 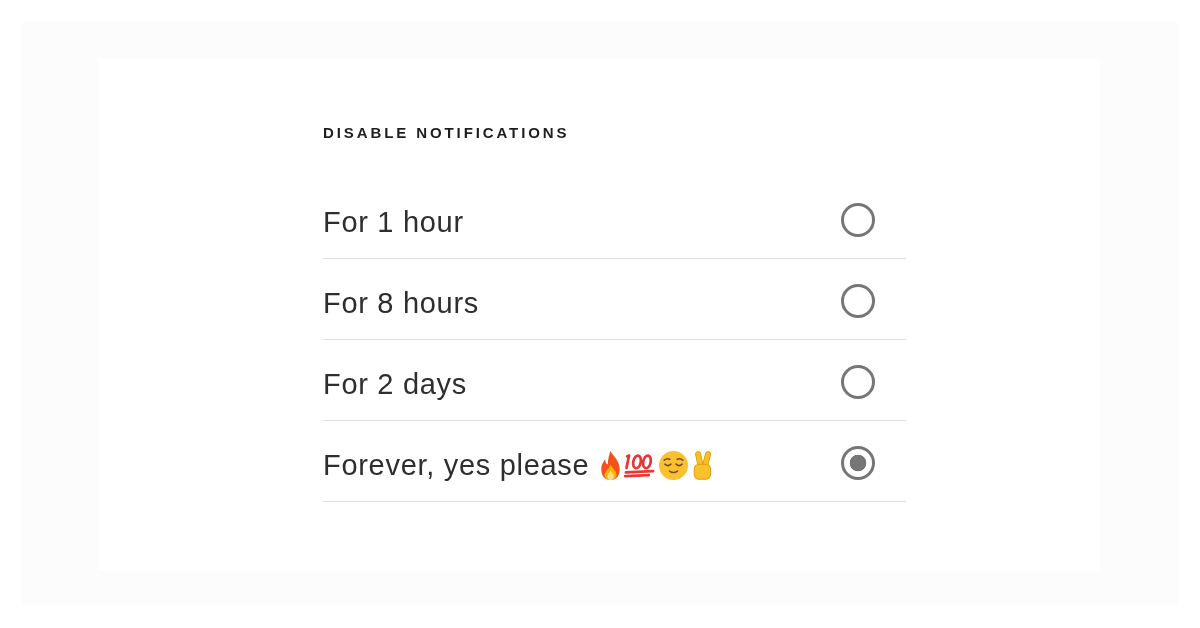 What do you see at coordinates (456, 465) in the screenshot?
I see `option-label: Forever, yes please` at bounding box center [456, 465].